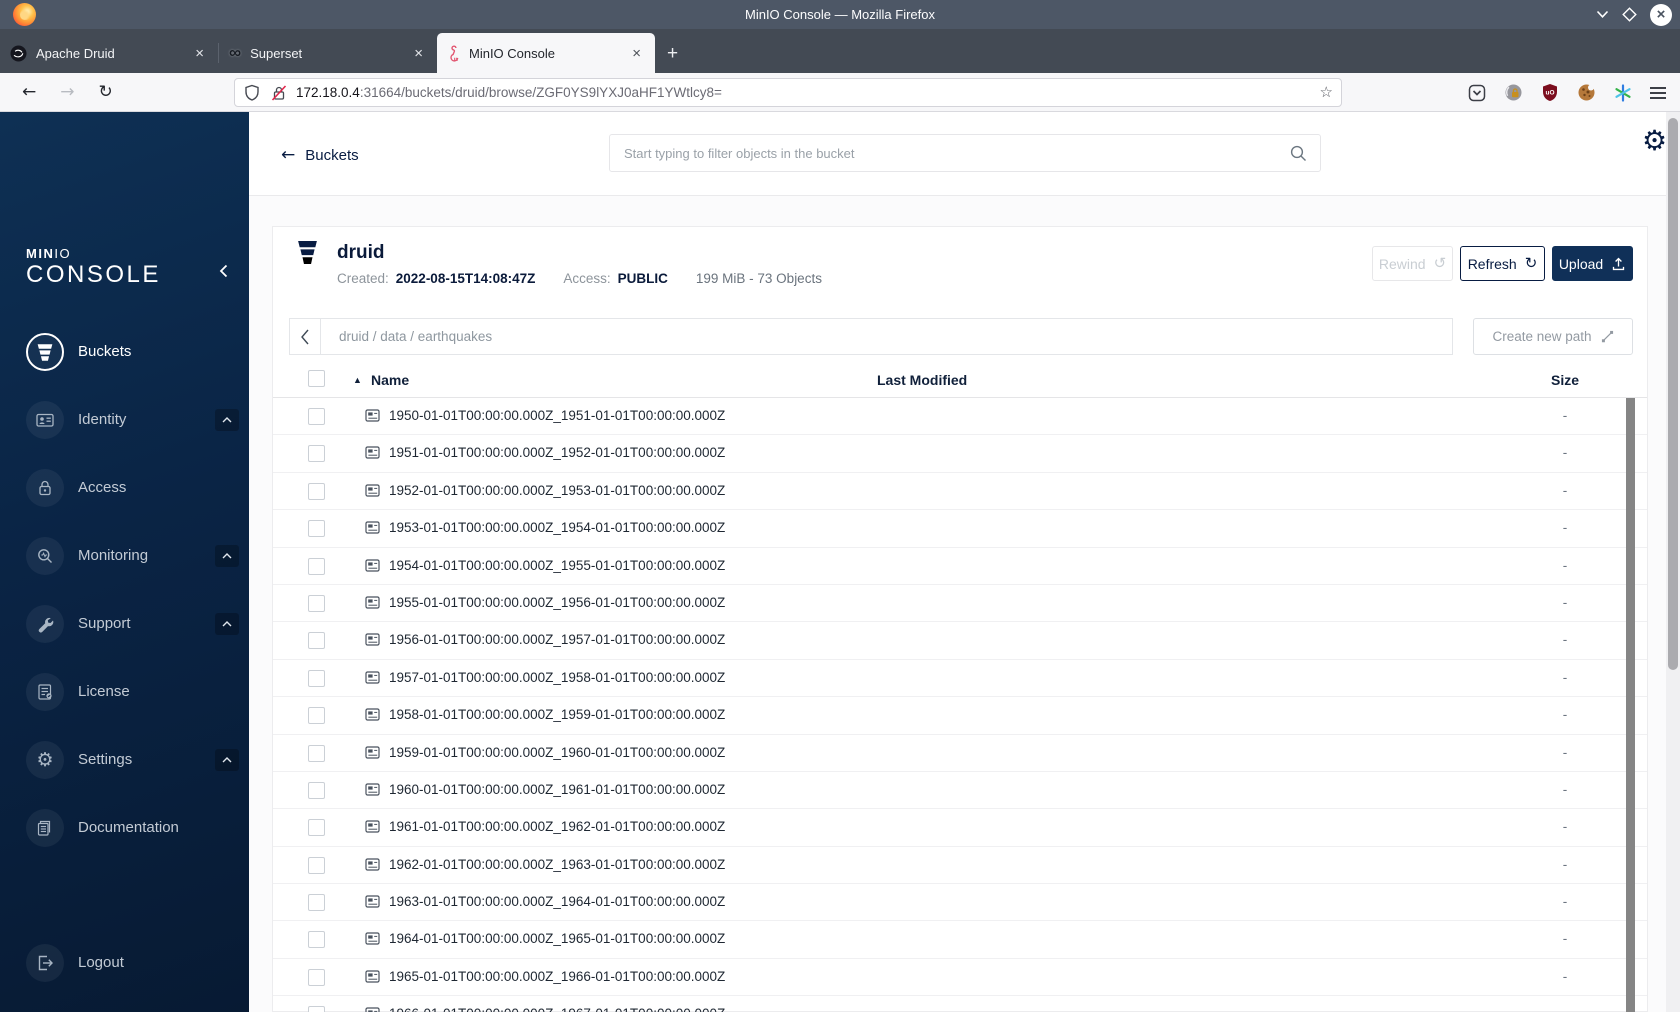  I want to click on select-all-checkbox, so click(316, 378).